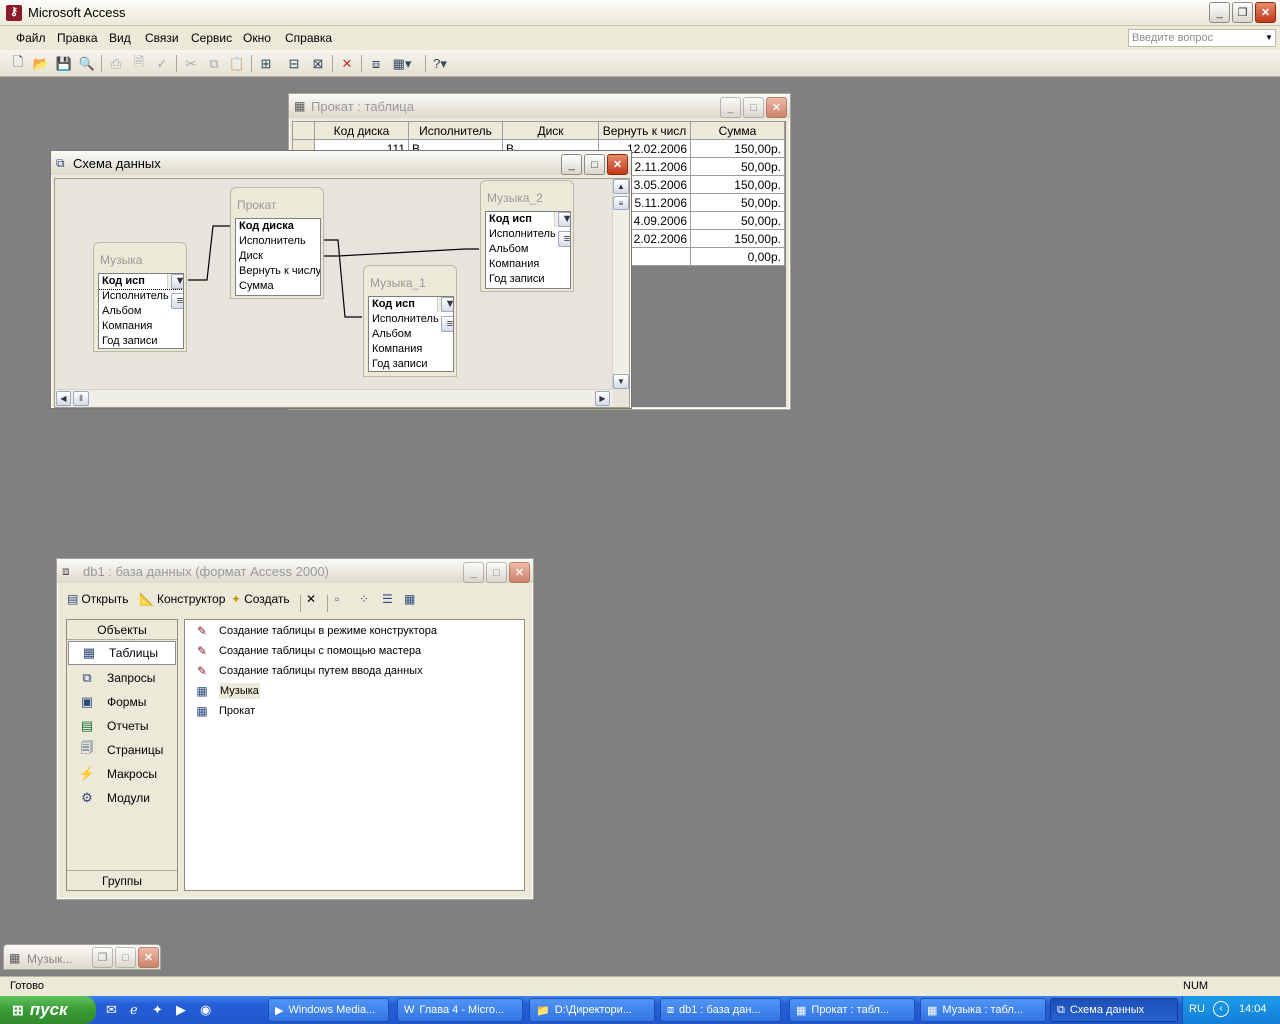 This screenshot has width=1280, height=1024. What do you see at coordinates (77, 38) in the screenshot?
I see `menu-edit: Правка` at bounding box center [77, 38].